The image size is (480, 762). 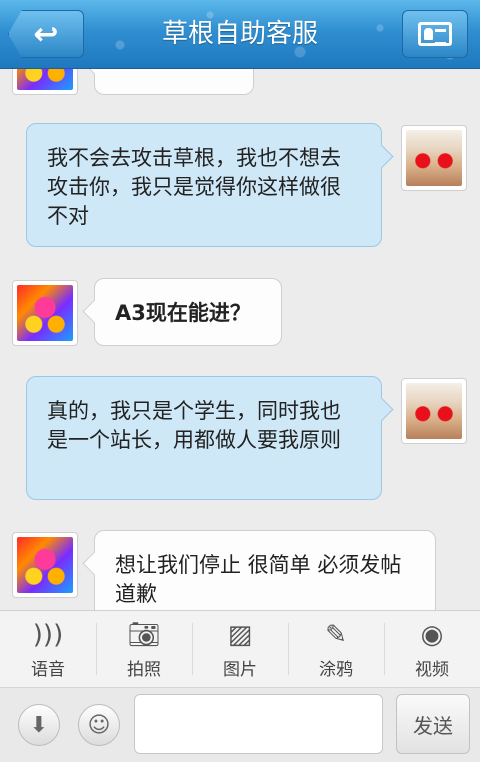 I want to click on doodle-button: ✎ 涂鸦, so click(x=336, y=649).